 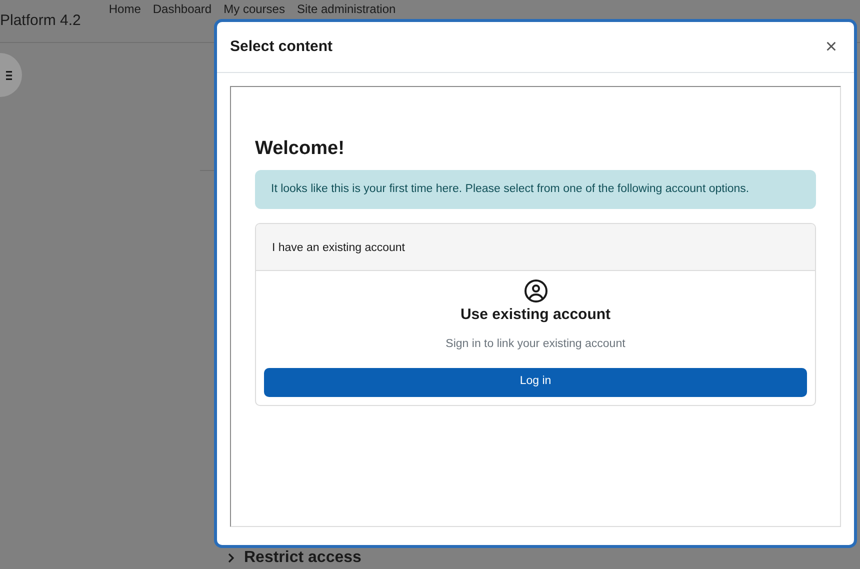 I want to click on close-button: ×, so click(x=831, y=47).